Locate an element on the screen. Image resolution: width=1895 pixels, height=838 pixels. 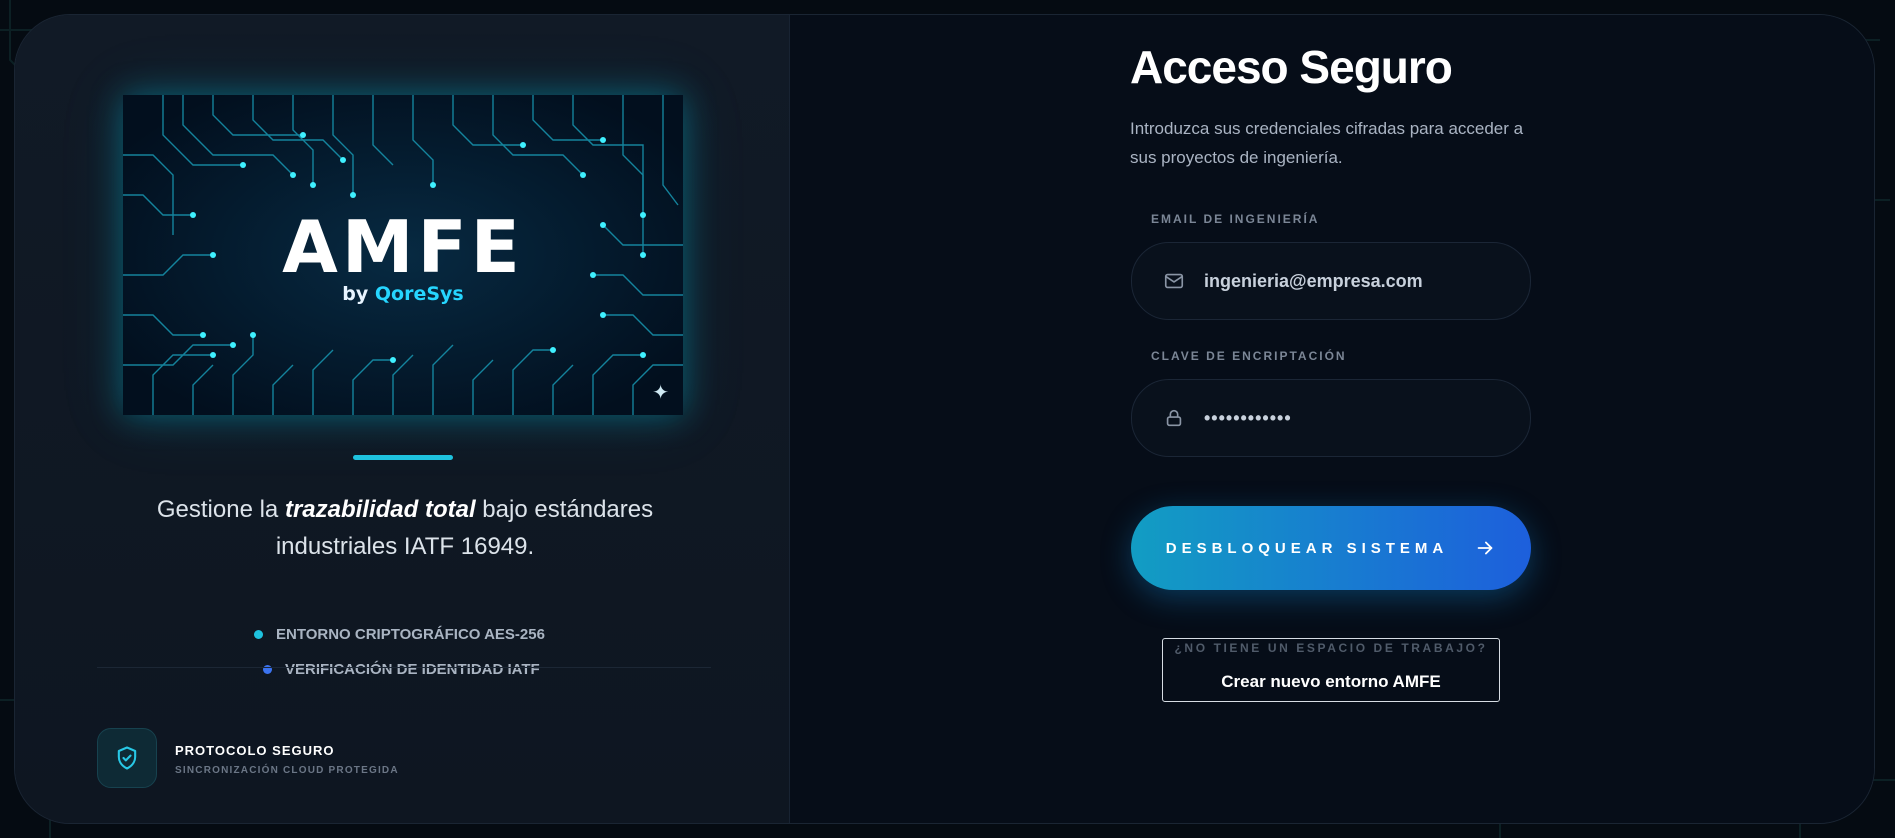
create-environment-link: Crear nuevo entorno AMFE is located at coordinates (1331, 682).